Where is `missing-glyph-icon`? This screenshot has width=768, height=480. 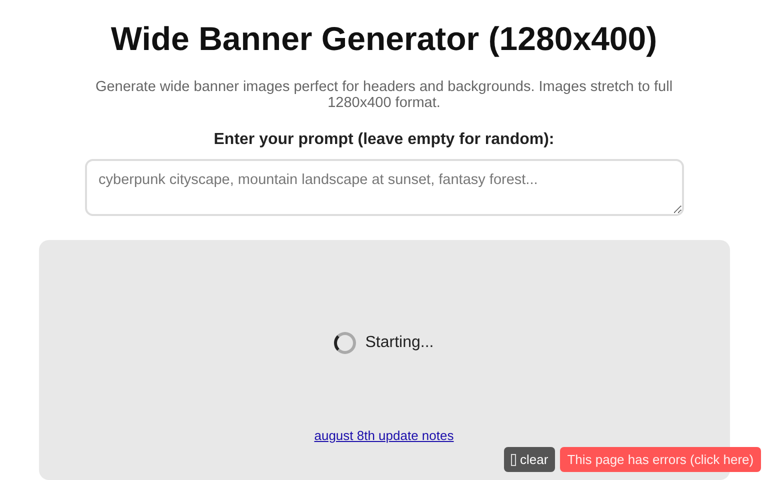 missing-glyph-icon is located at coordinates (513, 460).